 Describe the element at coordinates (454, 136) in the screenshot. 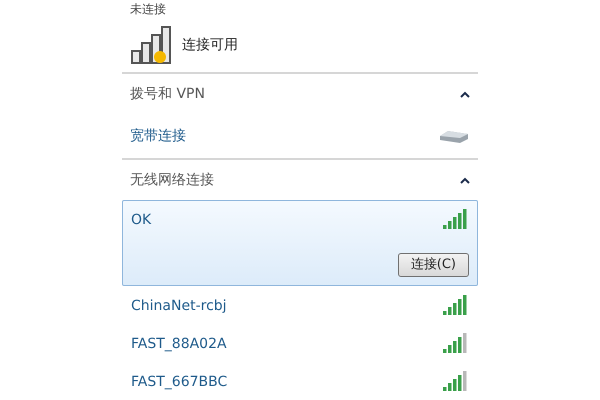

I see `modem-icon` at that location.